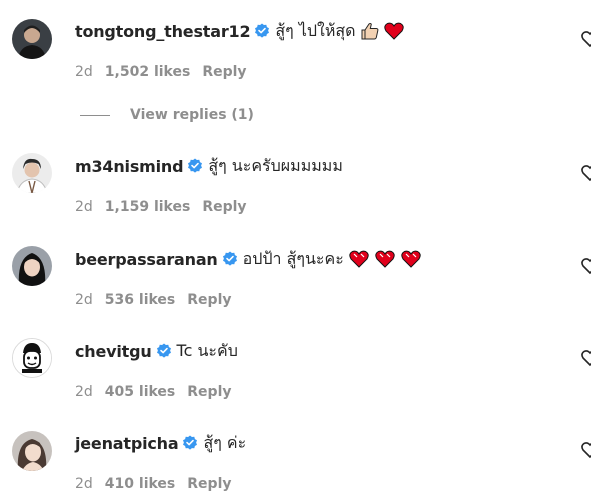  I want to click on comment-text: สู้ๆ นะครับผมมมมม, so click(275, 165).